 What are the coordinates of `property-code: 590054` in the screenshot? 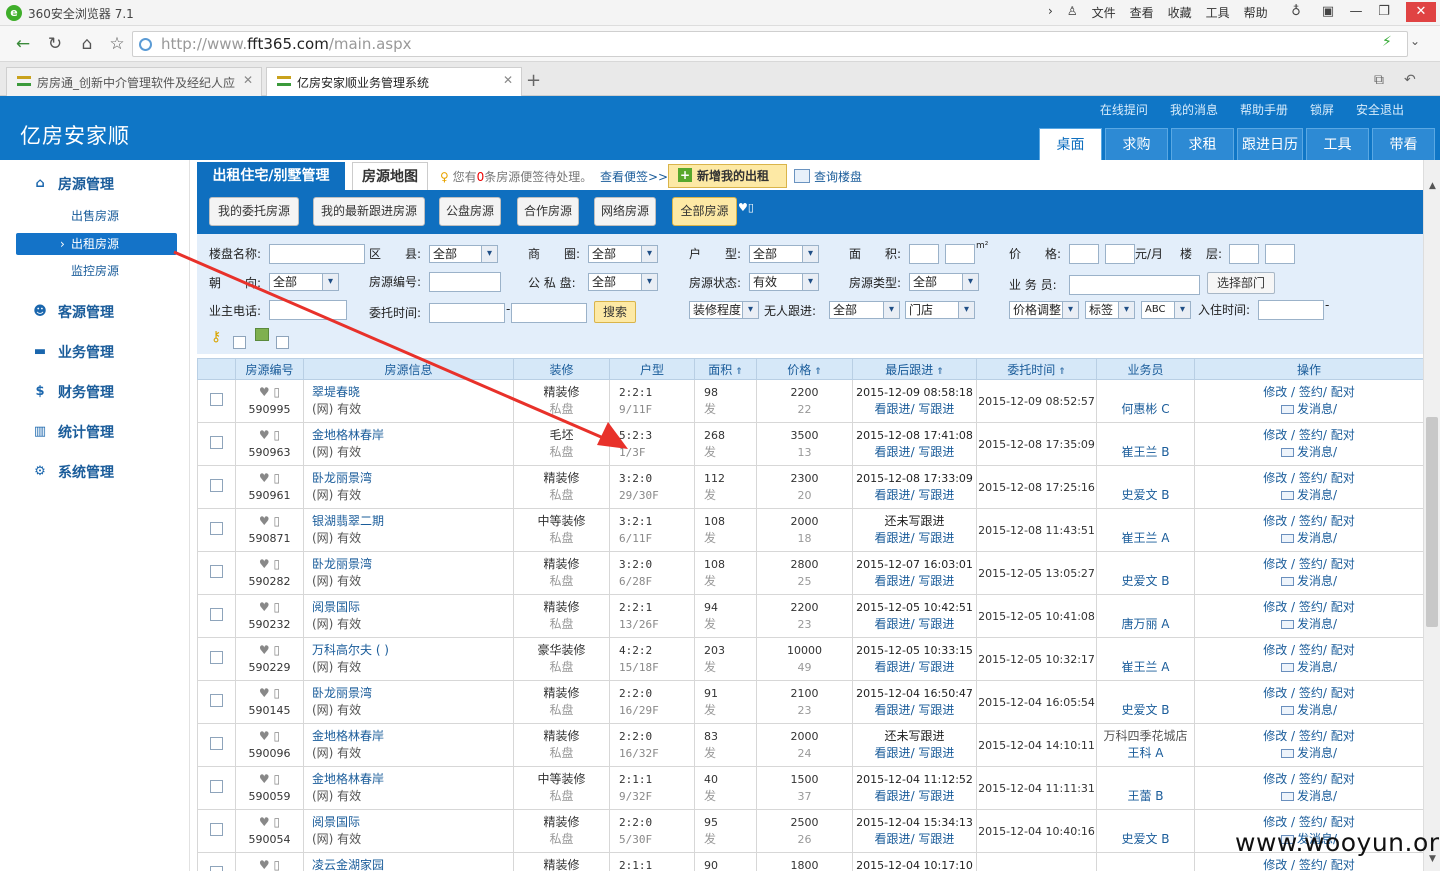 It's located at (270, 839).